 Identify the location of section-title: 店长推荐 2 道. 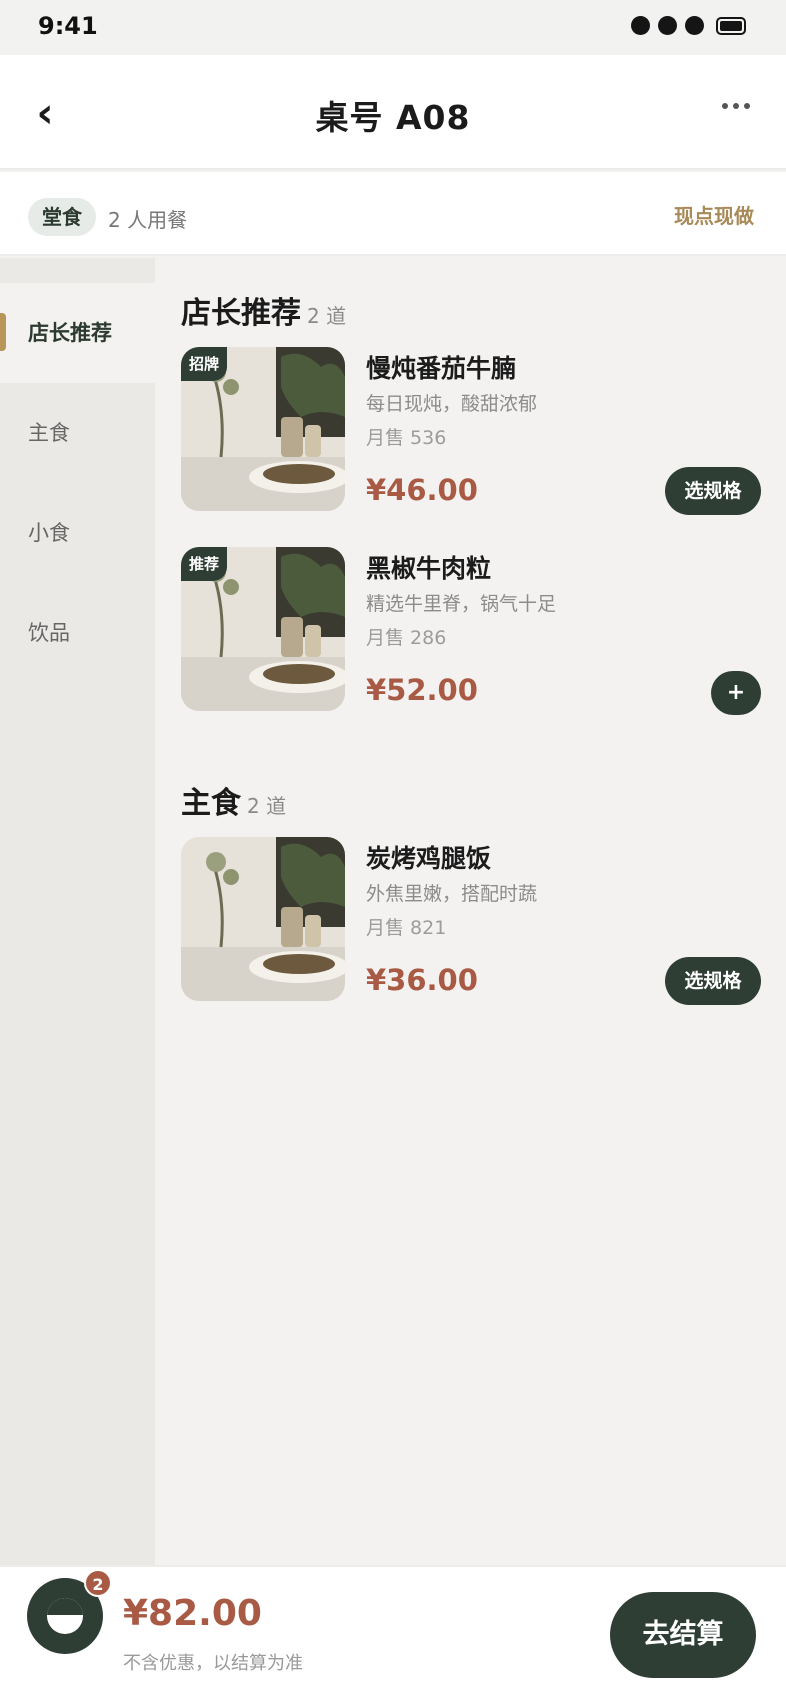
(263, 310).